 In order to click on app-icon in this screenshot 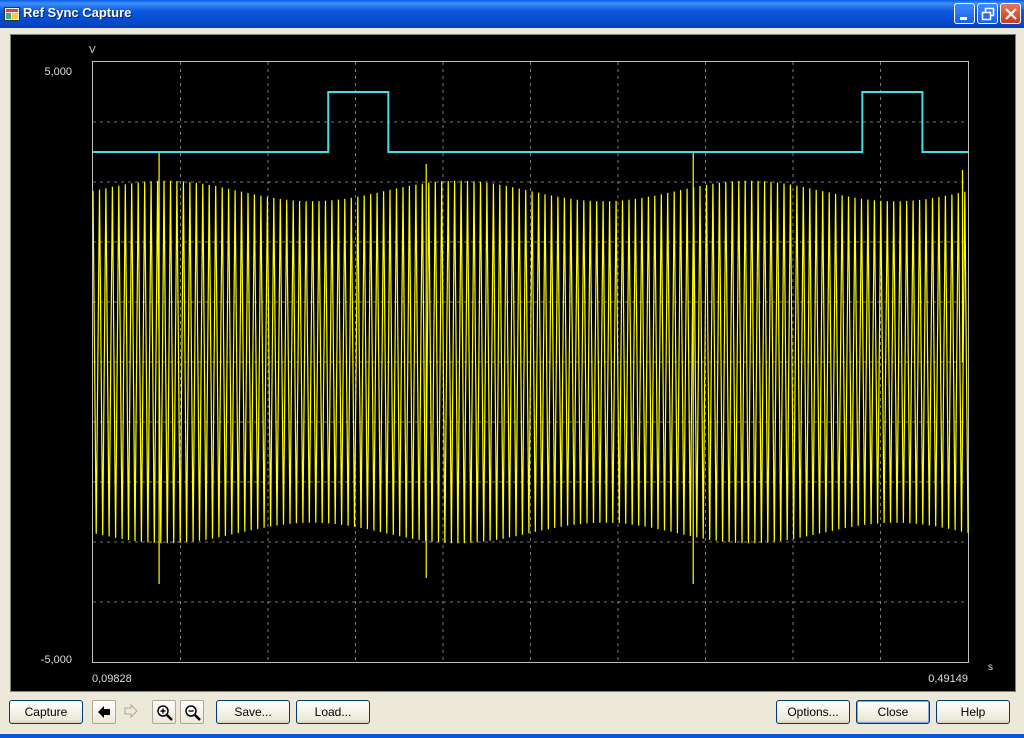, I will do `click(12, 14)`.